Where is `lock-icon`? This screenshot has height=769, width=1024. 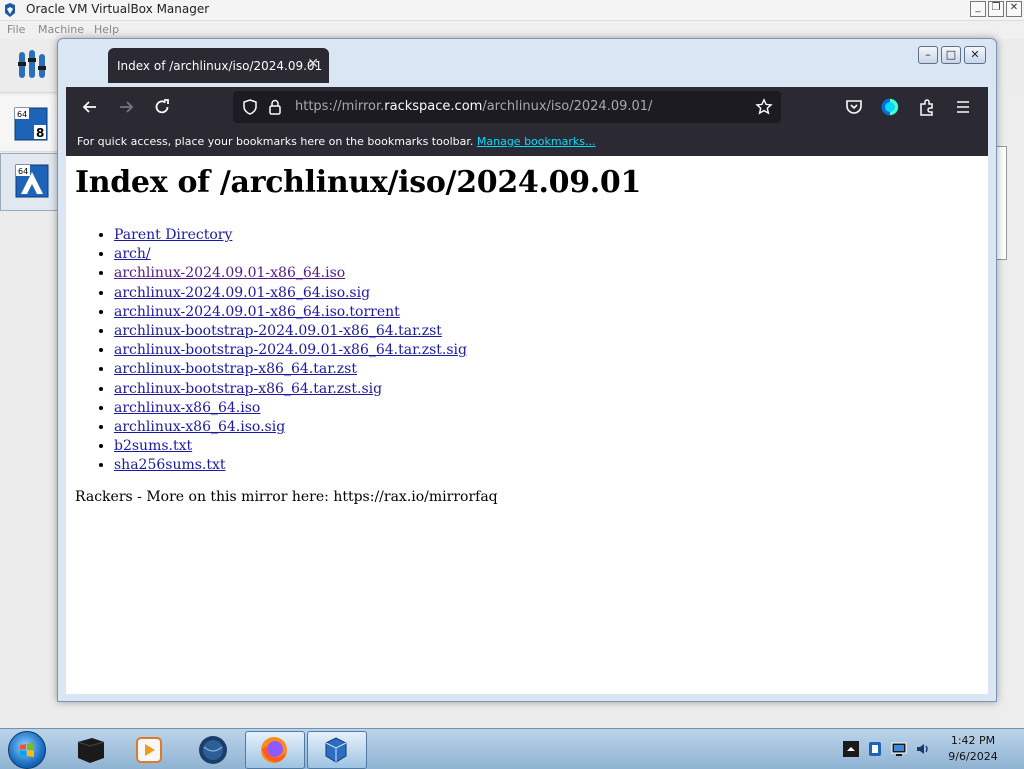
lock-icon is located at coordinates (275, 107).